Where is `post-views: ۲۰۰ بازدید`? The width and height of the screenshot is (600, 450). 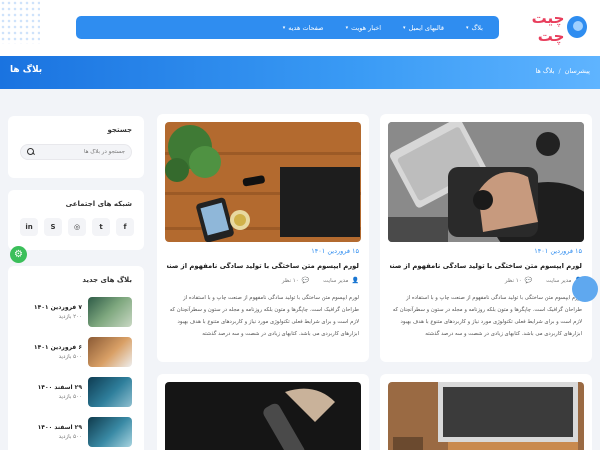 post-views: ۲۰۰ بازدید is located at coordinates (70, 317).